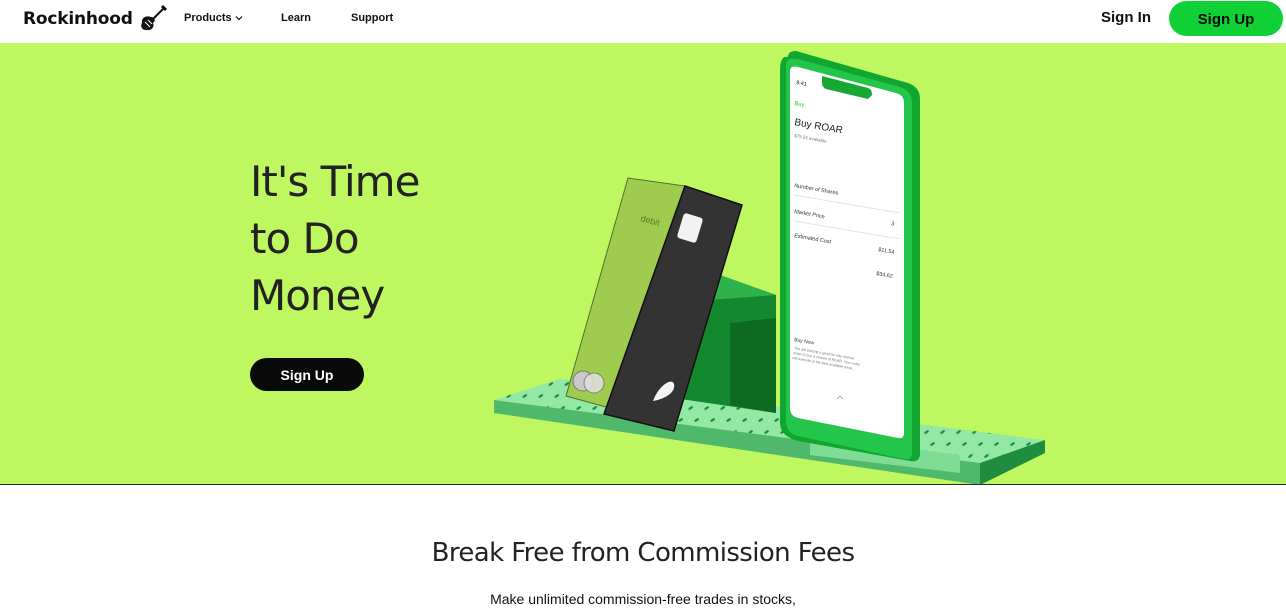 Image resolution: width=1286 pixels, height=610 pixels. I want to click on guitar-icon, so click(153, 17).